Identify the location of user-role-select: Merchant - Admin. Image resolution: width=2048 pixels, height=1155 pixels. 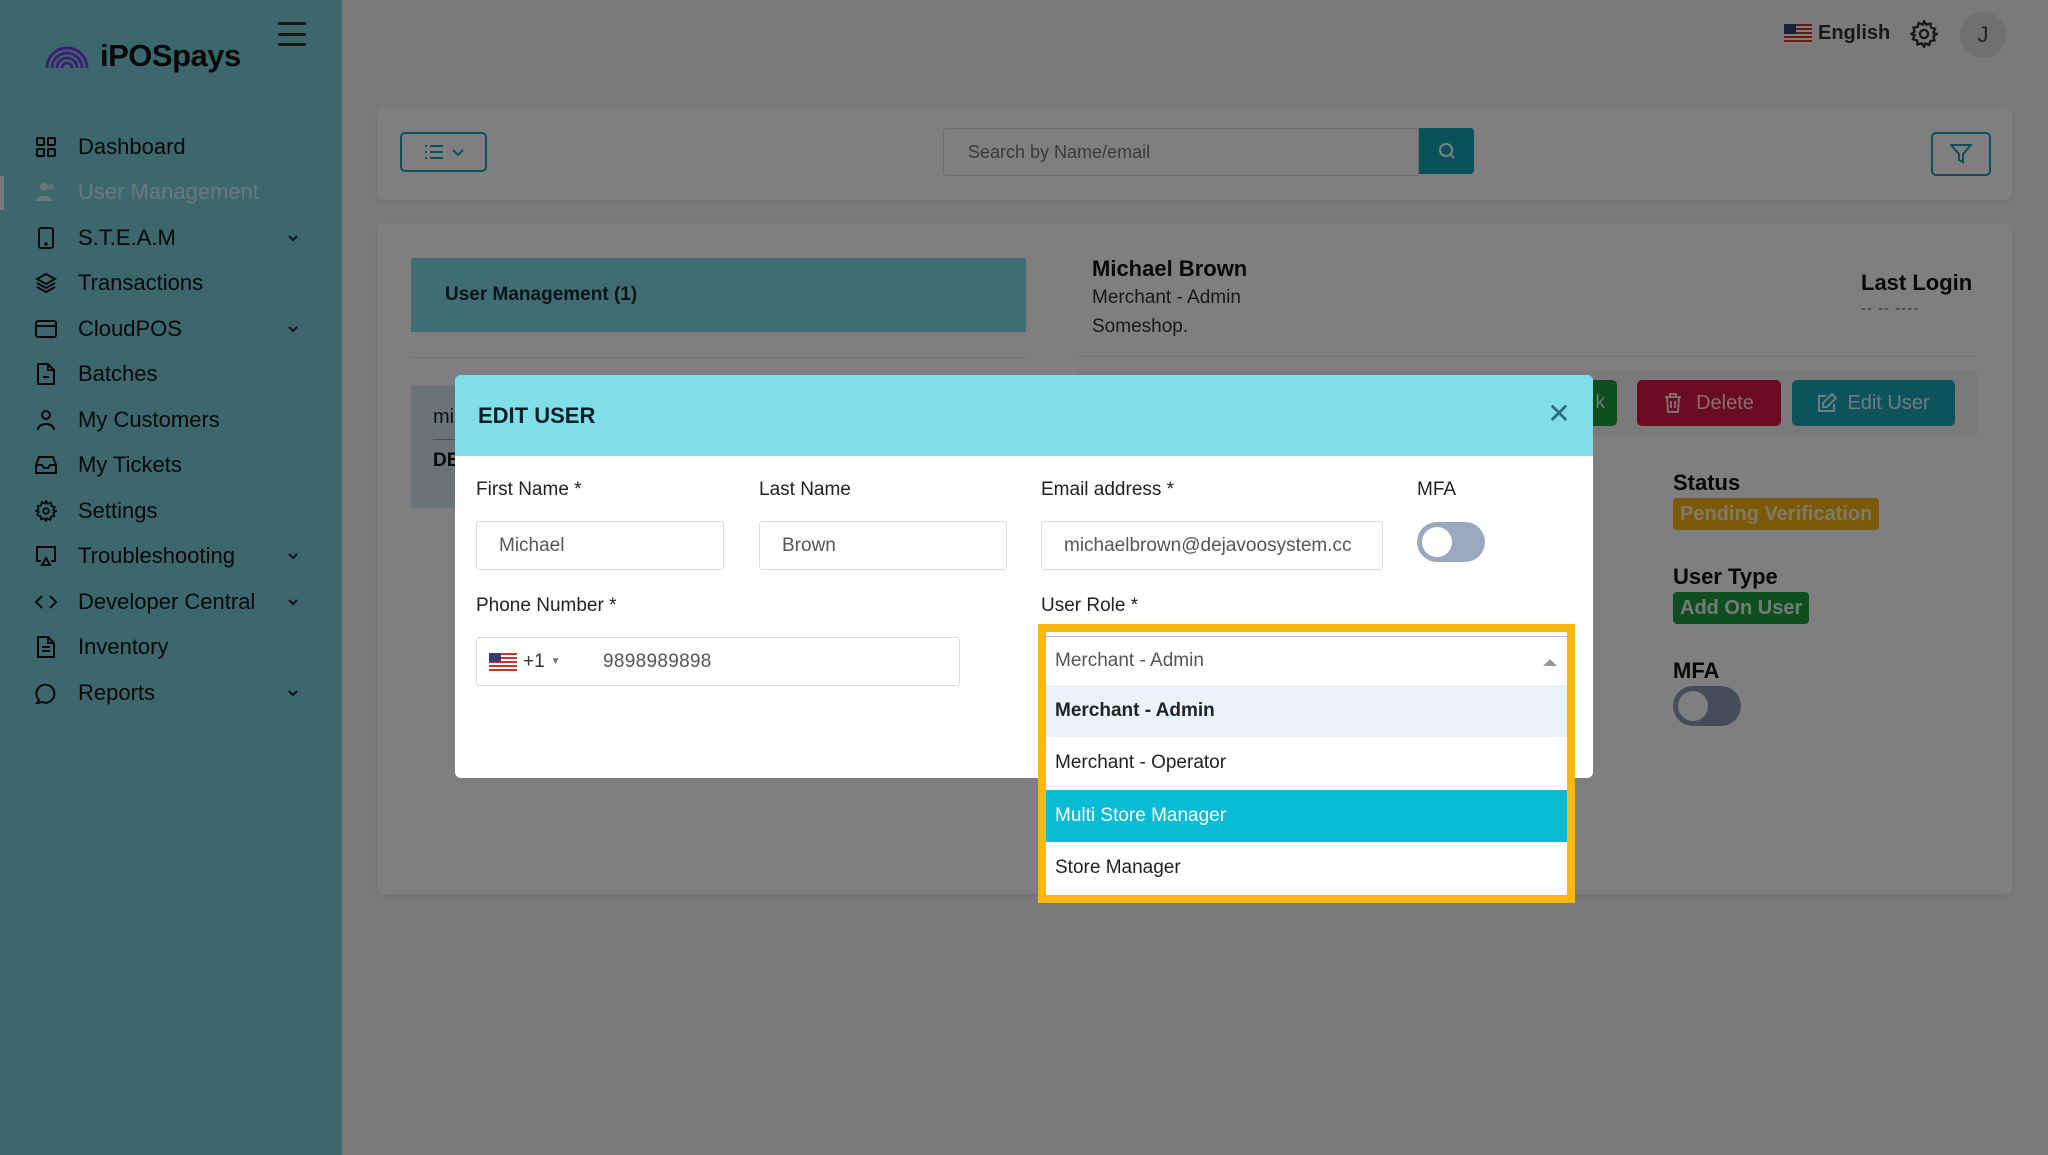
(1306, 660).